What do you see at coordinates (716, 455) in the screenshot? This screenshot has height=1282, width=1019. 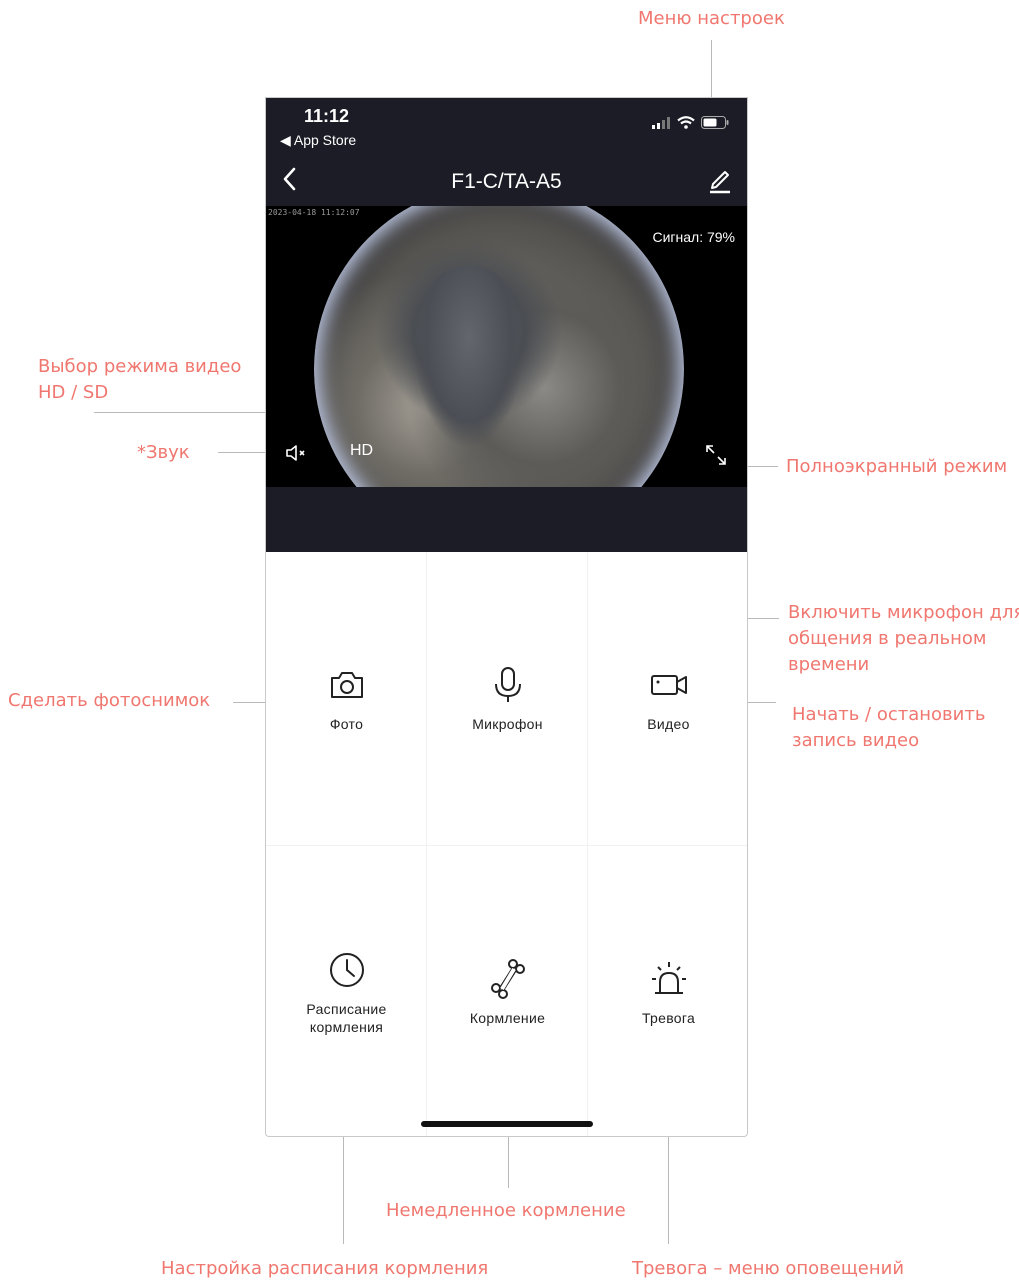 I see `fullscreen-icon` at bounding box center [716, 455].